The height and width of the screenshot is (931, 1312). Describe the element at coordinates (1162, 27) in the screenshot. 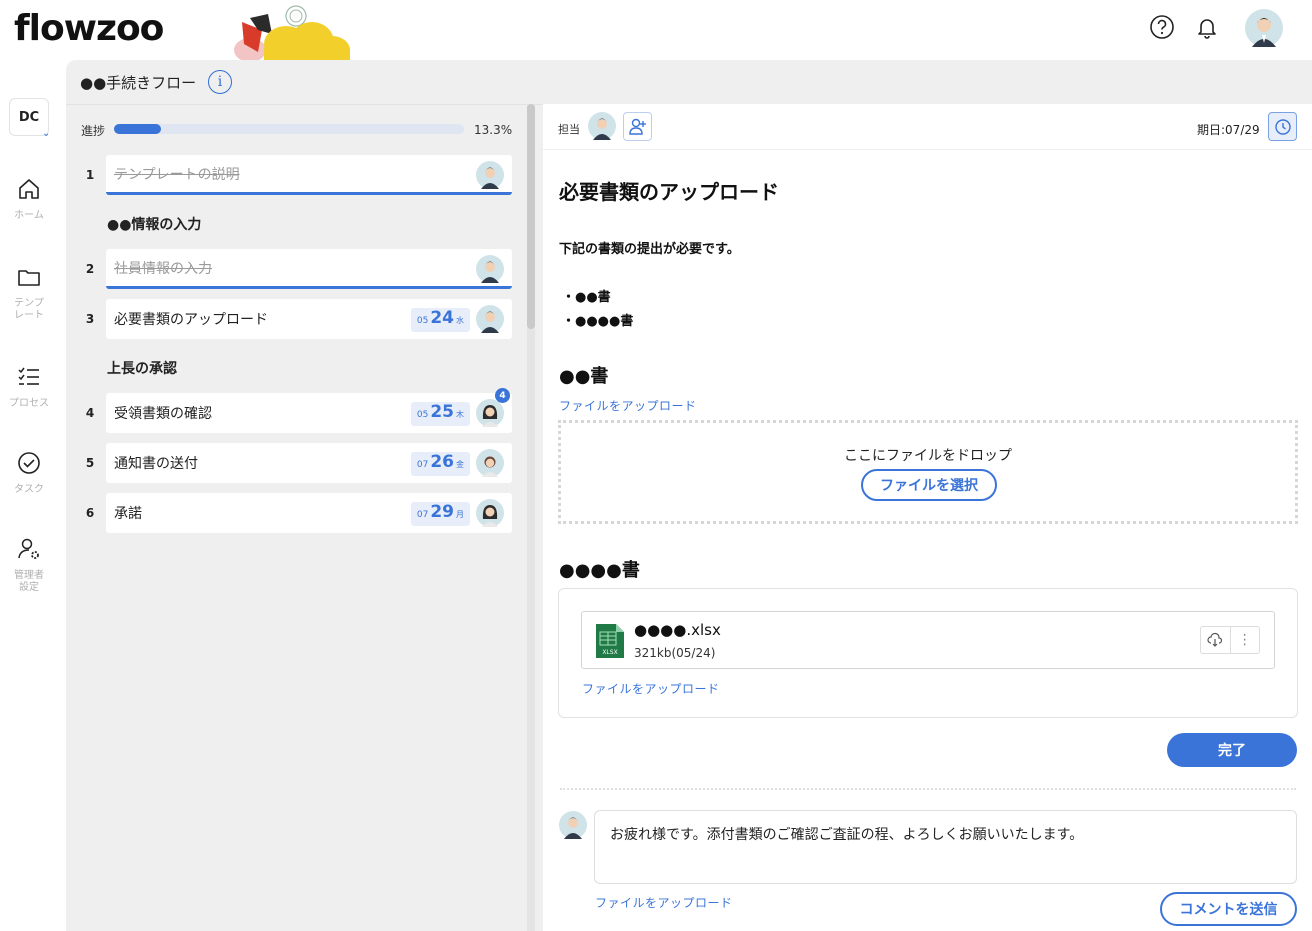

I see `help-icon` at that location.